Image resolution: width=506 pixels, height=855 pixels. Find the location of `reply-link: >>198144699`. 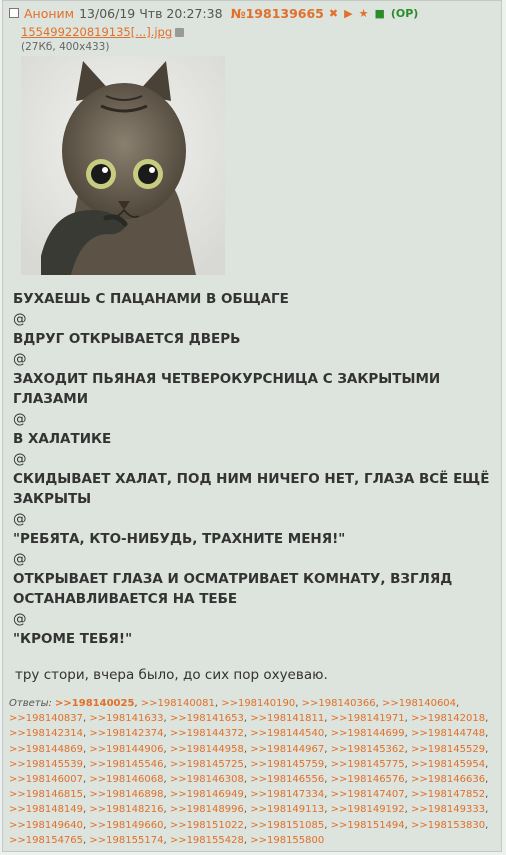

reply-link: >>198144699 is located at coordinates (368, 733).